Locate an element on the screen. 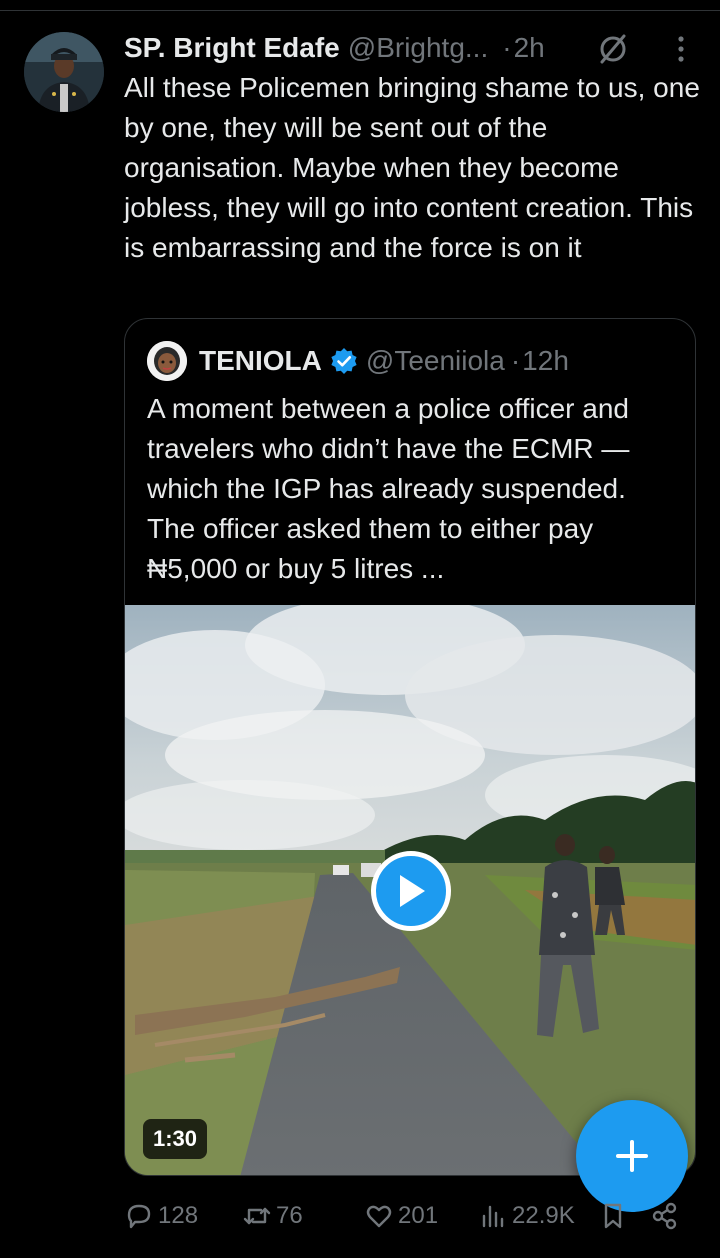  like-button: 201 is located at coordinates (401, 1216).